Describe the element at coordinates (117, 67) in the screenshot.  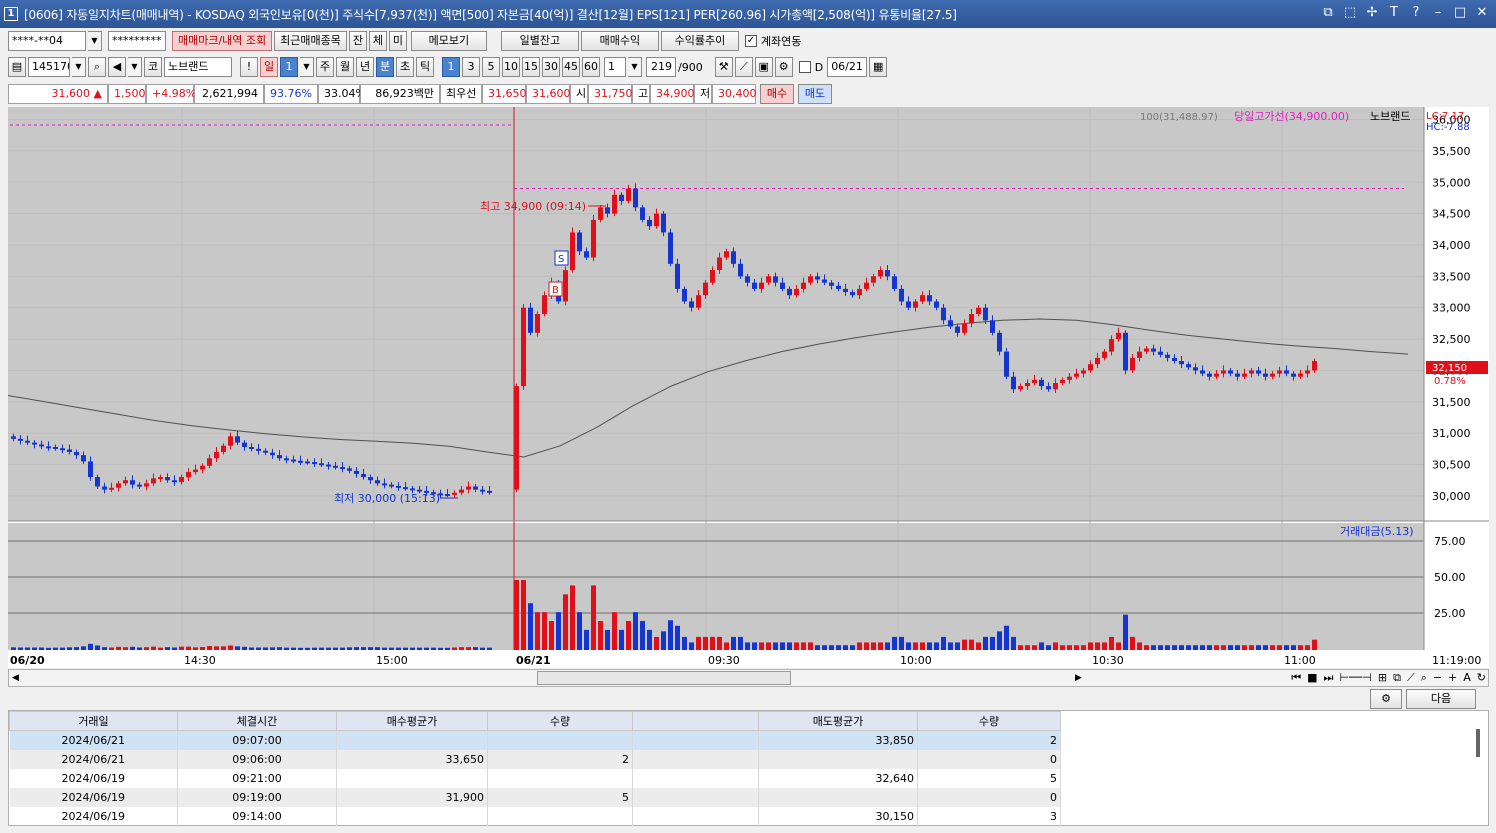
I see `speaker-icon: ◀` at that location.